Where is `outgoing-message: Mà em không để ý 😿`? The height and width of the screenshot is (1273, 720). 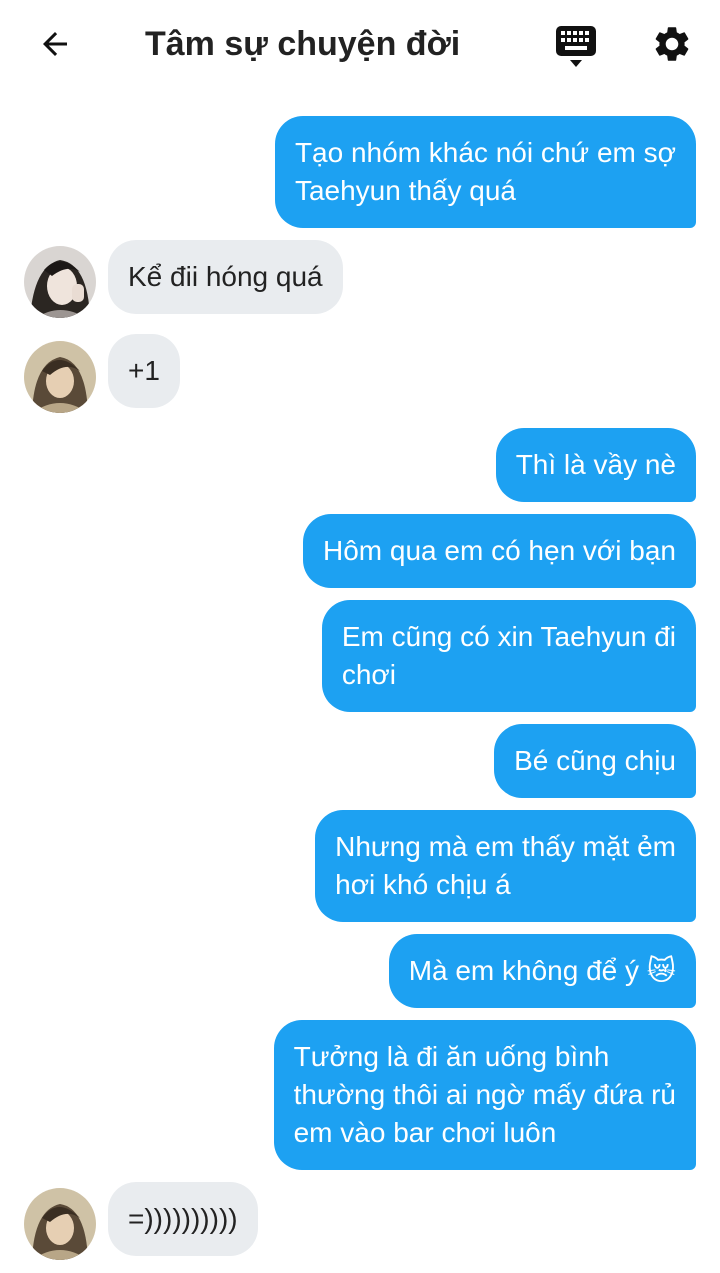
outgoing-message: Mà em không để ý 😿 is located at coordinates (542, 971).